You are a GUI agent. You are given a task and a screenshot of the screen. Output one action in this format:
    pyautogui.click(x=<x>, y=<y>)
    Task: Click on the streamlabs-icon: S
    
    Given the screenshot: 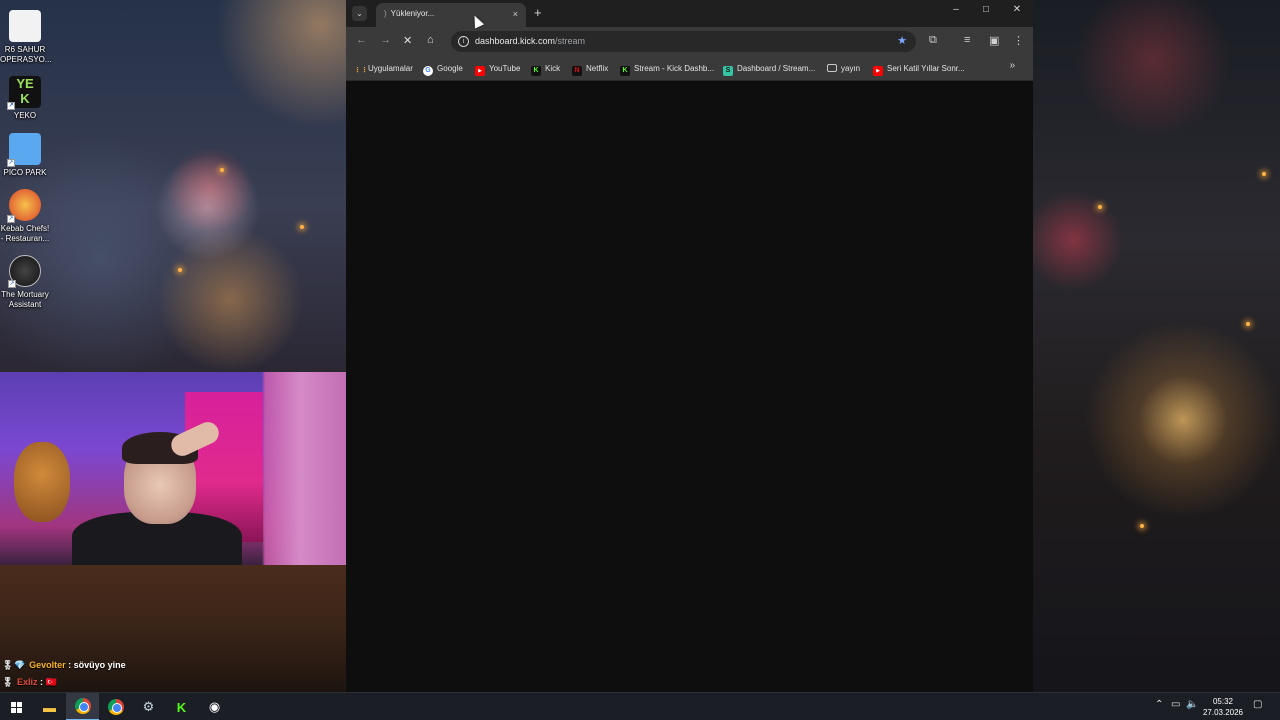 What is the action you would take?
    pyautogui.click(x=728, y=71)
    